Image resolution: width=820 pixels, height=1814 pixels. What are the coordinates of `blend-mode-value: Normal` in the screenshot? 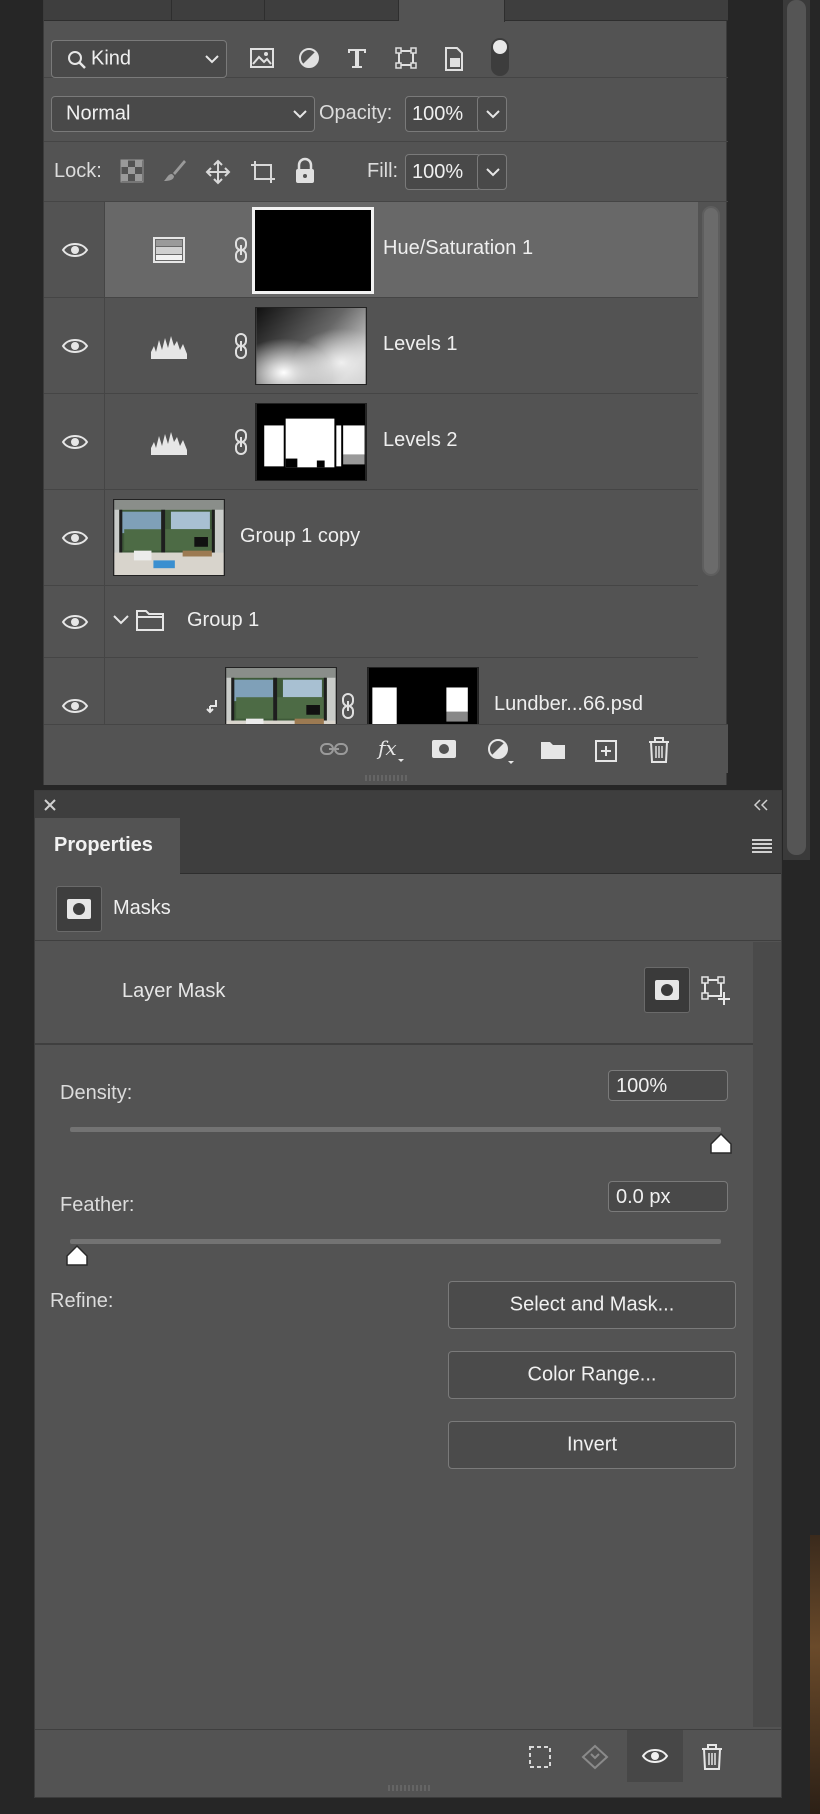 It's located at (98, 113).